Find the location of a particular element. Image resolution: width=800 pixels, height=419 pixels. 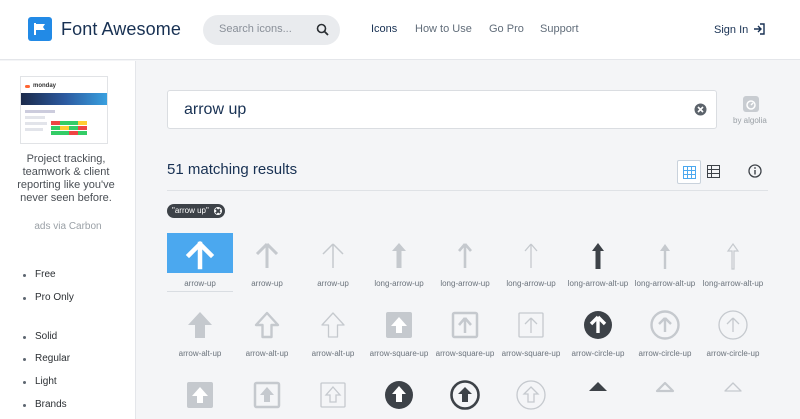

results-divider is located at coordinates (467, 190).